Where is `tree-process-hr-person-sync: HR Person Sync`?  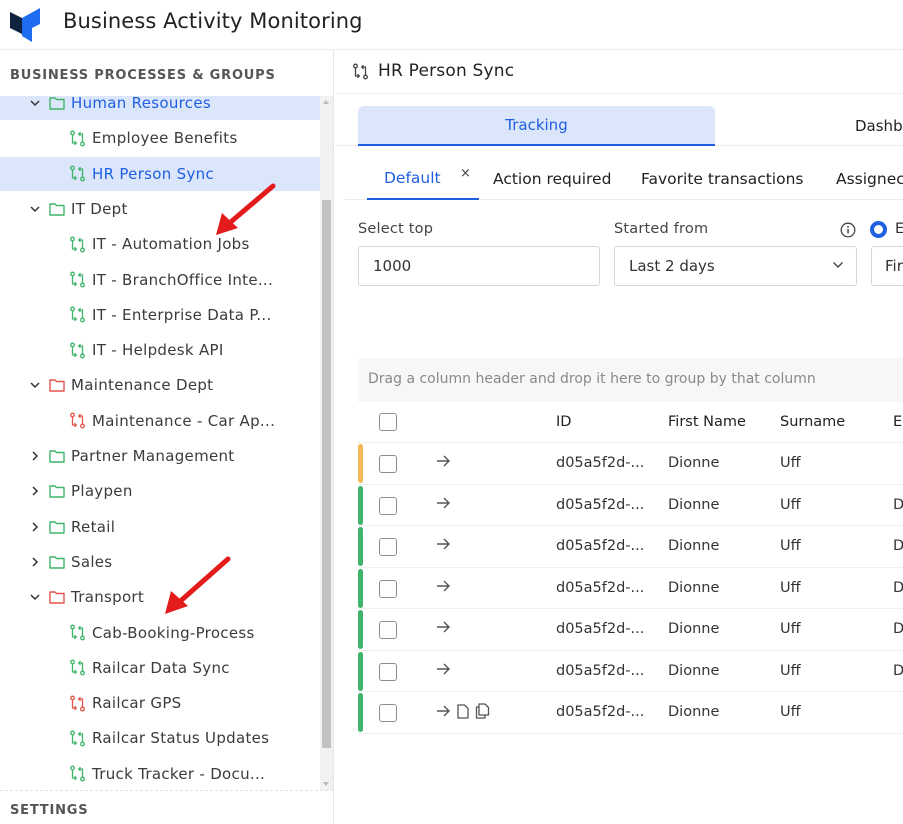 tree-process-hr-person-sync: HR Person Sync is located at coordinates (160, 173).